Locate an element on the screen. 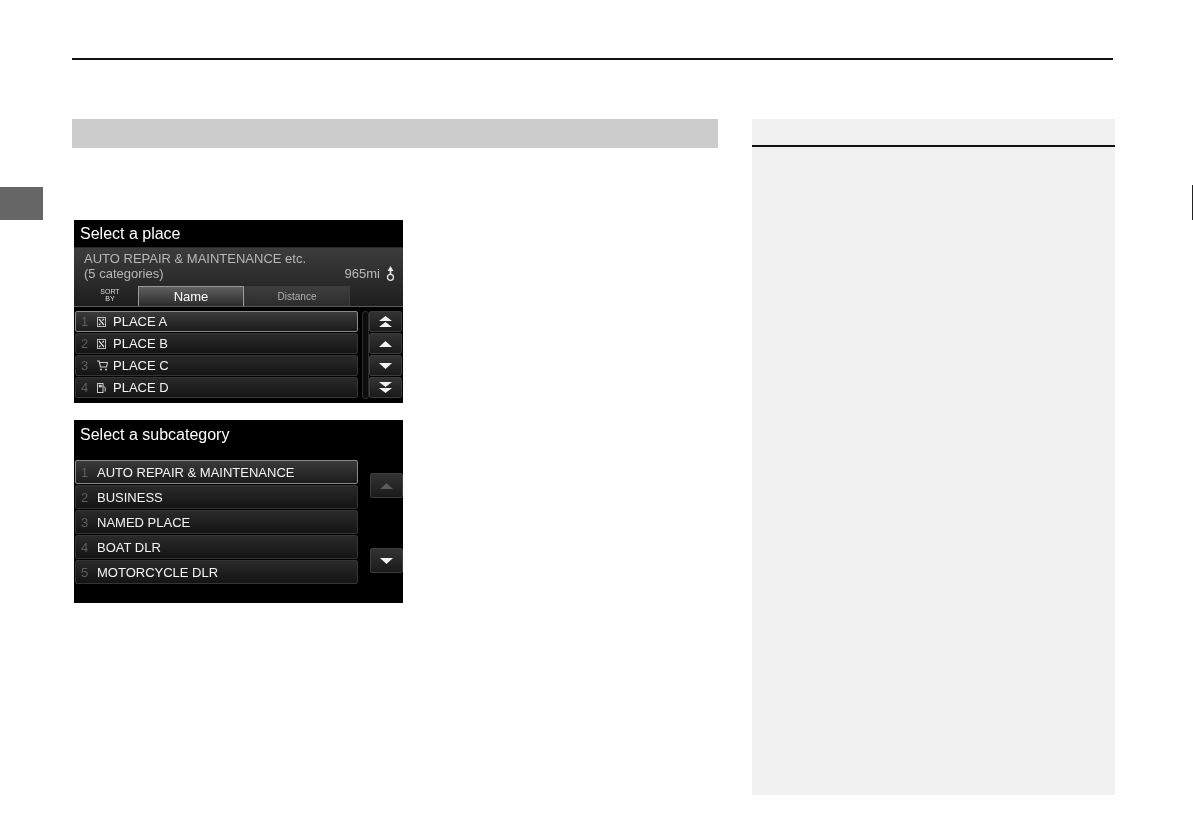  page-up-button is located at coordinates (385, 321).